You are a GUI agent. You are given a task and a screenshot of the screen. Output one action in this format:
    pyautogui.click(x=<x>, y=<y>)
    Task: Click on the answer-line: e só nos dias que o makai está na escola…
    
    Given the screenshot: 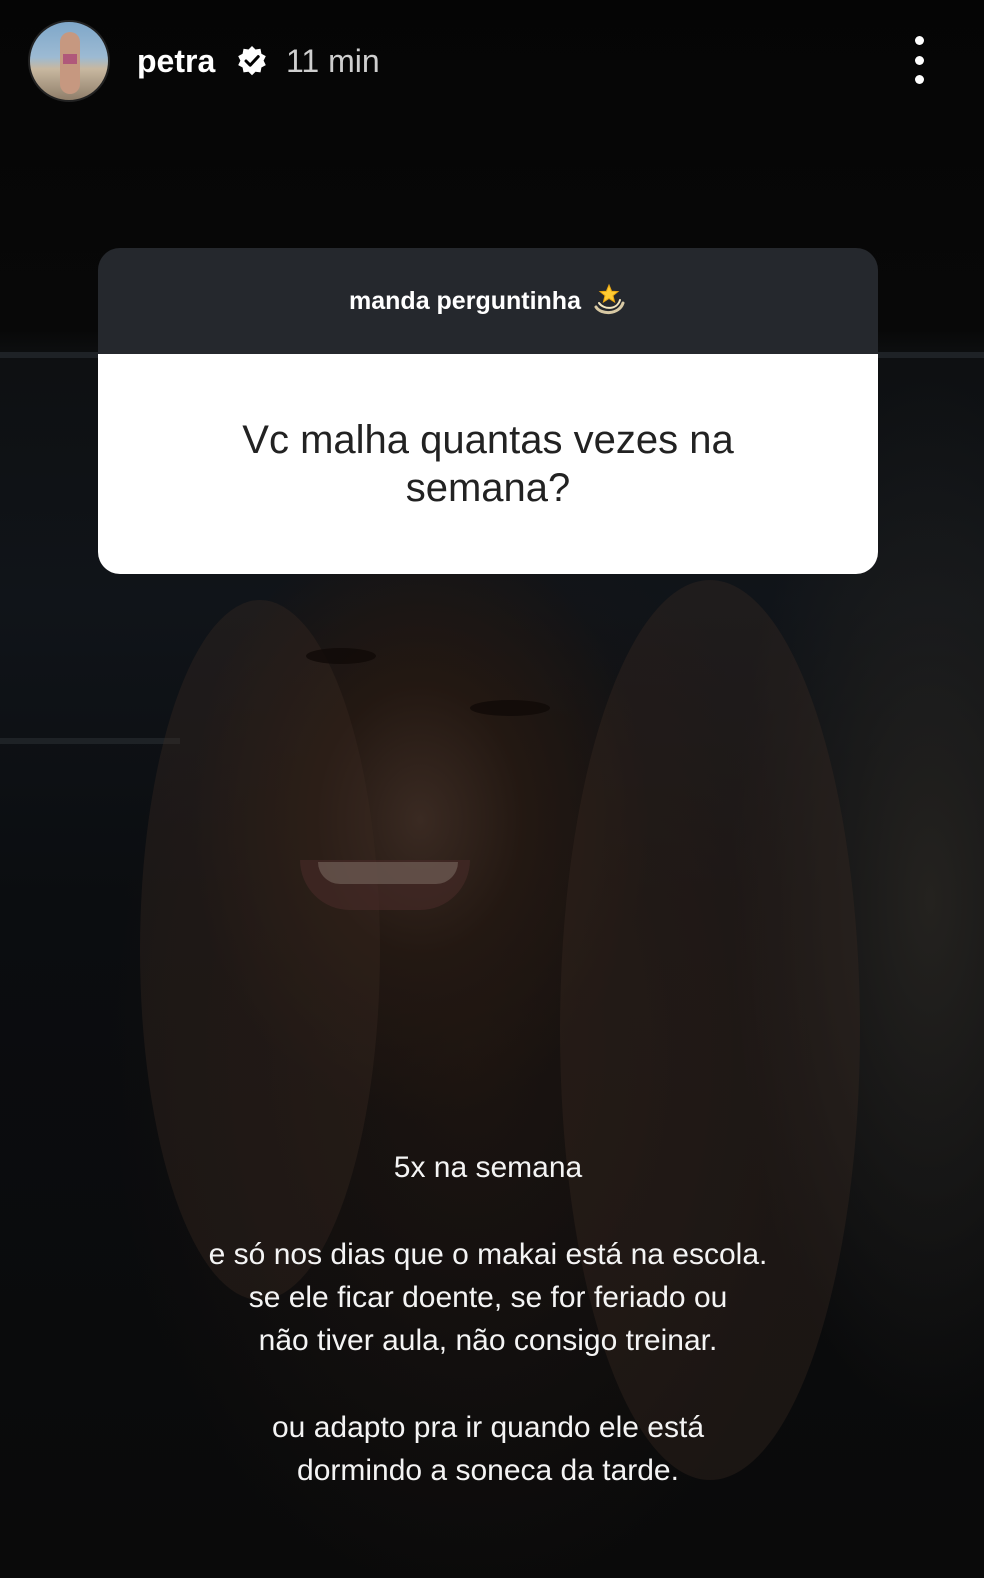 What is the action you would take?
    pyautogui.click(x=488, y=1254)
    